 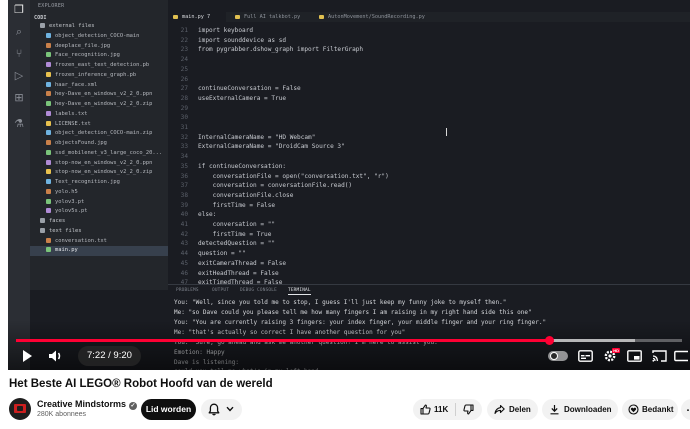 What do you see at coordinates (197, 17) in the screenshot?
I see `editor-tab: main.py 7` at bounding box center [197, 17].